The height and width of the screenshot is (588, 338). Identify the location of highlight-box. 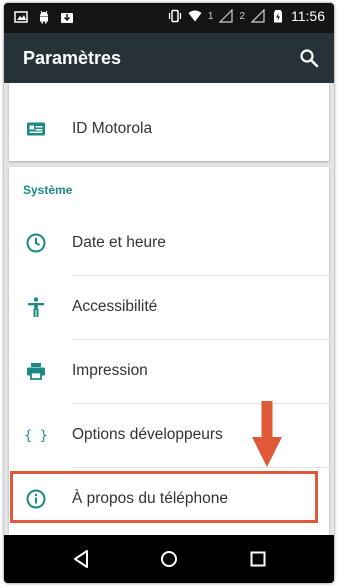
(164, 497).